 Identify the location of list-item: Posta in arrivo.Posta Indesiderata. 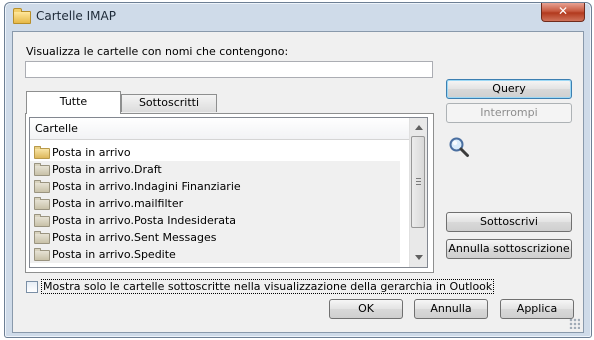
(215, 220).